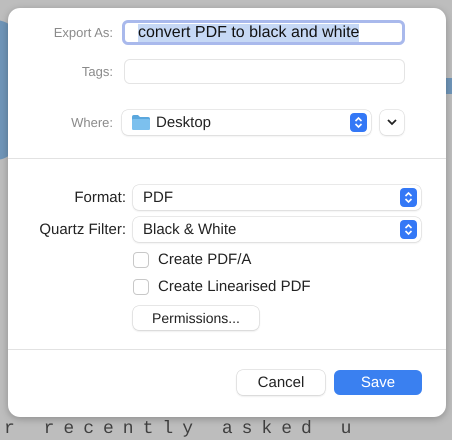 The image size is (452, 440). What do you see at coordinates (264, 71) in the screenshot?
I see `tags-field` at bounding box center [264, 71].